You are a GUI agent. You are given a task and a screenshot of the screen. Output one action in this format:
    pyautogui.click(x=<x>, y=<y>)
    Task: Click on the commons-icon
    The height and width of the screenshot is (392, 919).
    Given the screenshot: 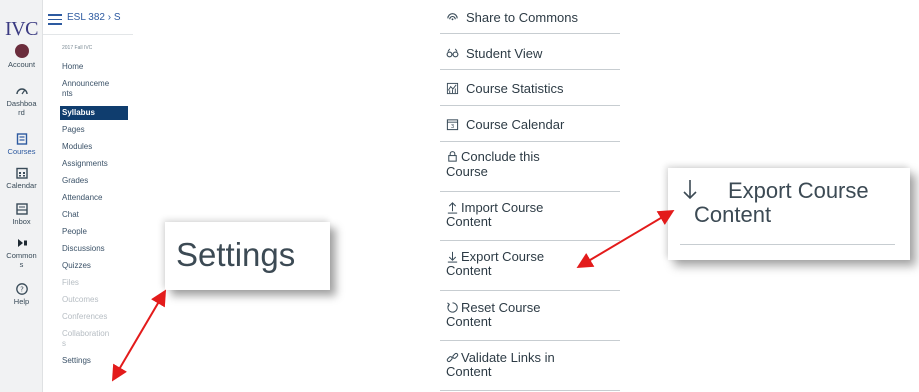 What is the action you would take?
    pyautogui.click(x=22, y=243)
    